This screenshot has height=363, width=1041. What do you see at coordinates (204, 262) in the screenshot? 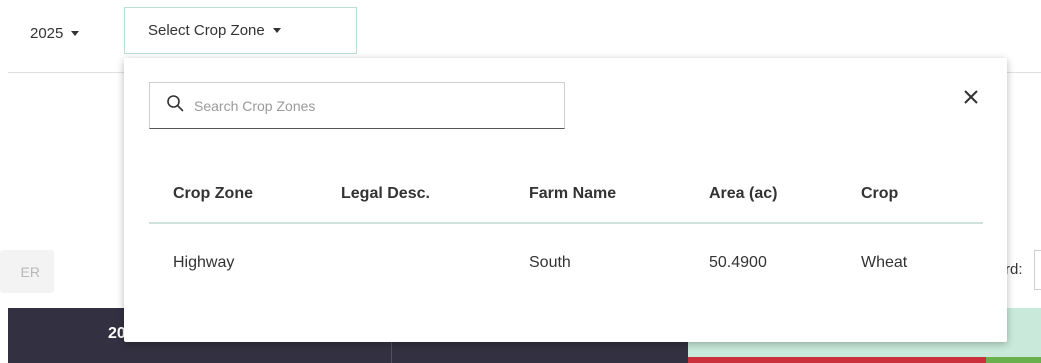
I see `cell-crop-zone: Highway` at bounding box center [204, 262].